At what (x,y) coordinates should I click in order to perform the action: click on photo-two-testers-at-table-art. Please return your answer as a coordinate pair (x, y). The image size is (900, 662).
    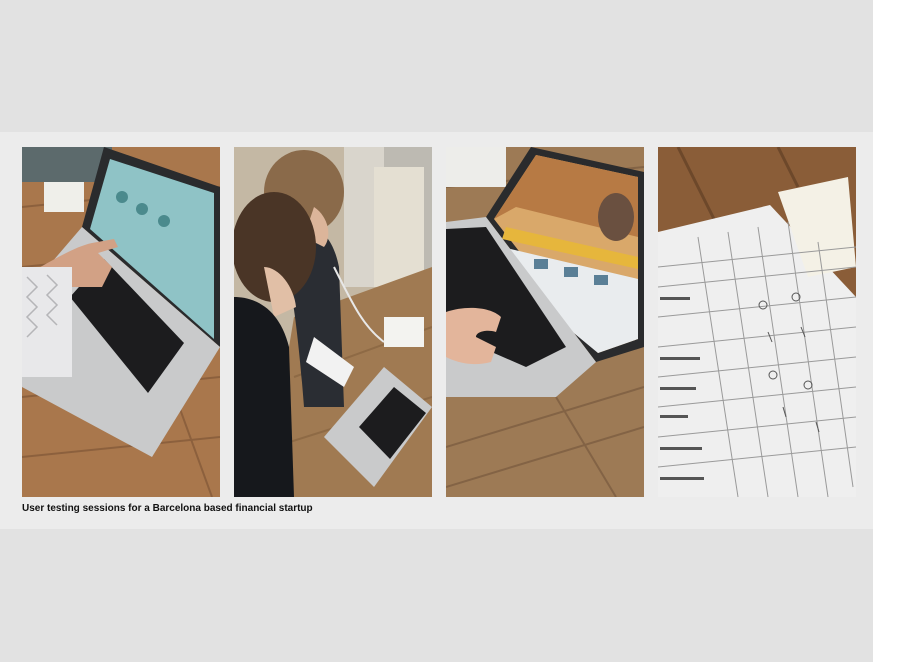
    Looking at the image, I should click on (333, 322).